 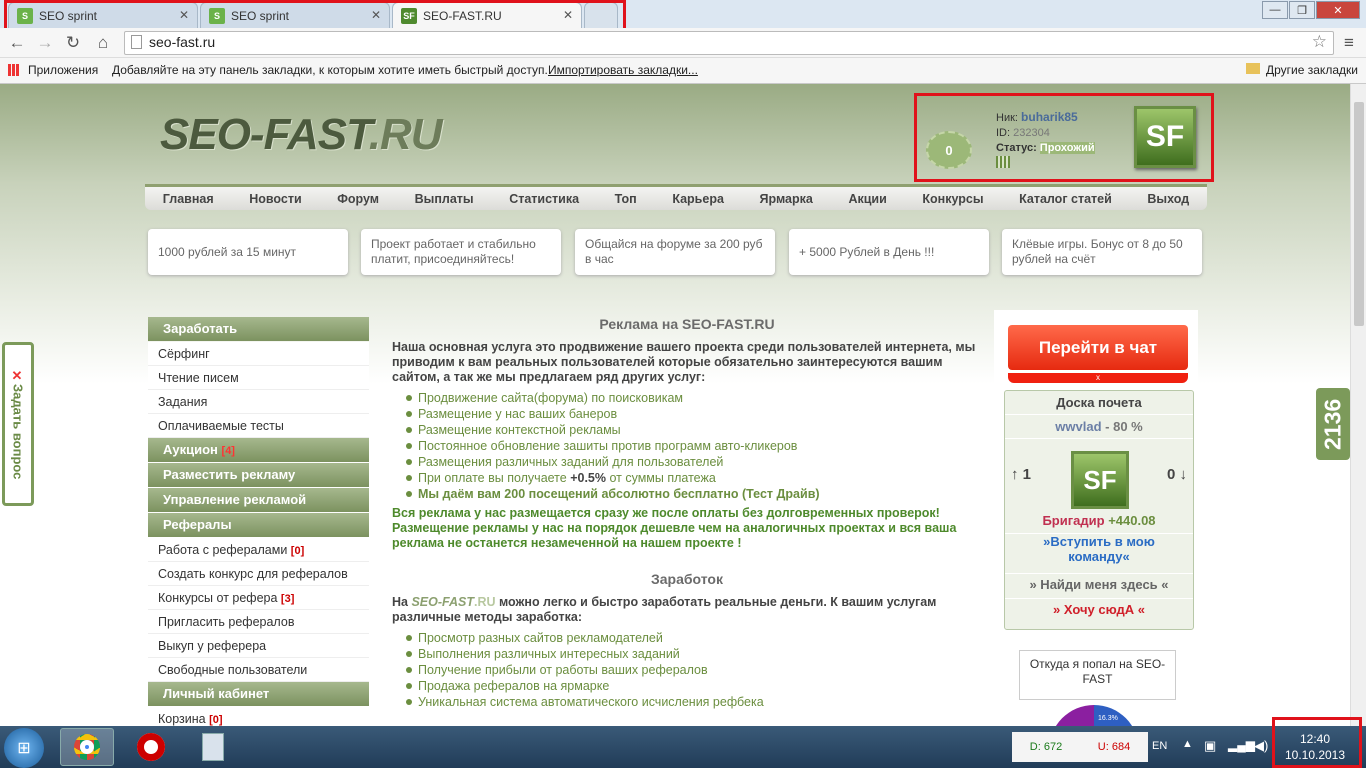 I want to click on nav-item-3: Выплаты, so click(x=444, y=199).